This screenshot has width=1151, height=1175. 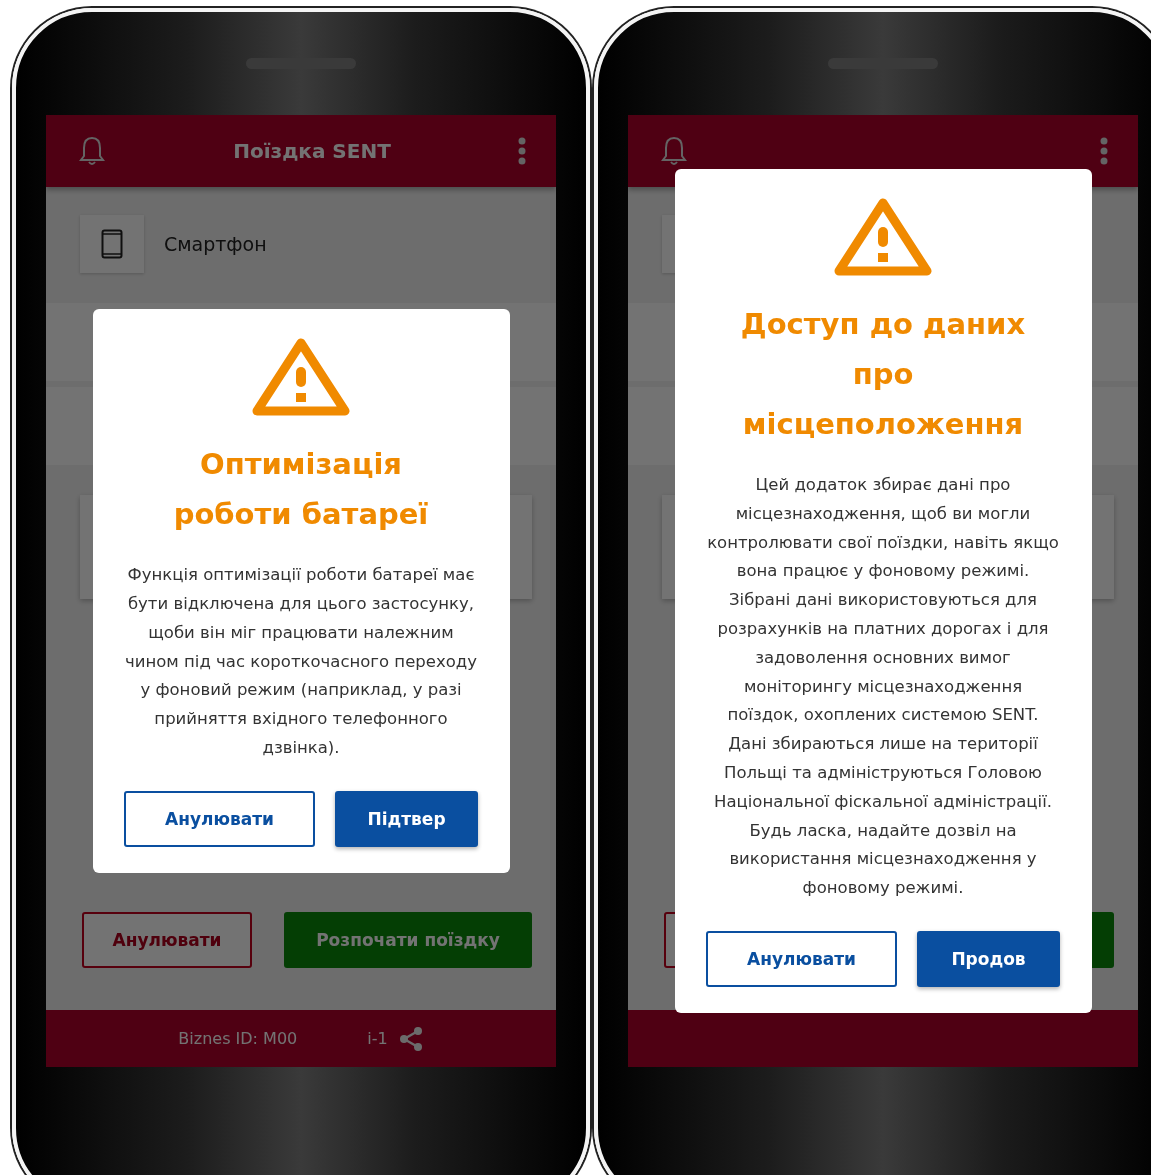 I want to click on dialog-button: Підтвер, so click(x=406, y=818).